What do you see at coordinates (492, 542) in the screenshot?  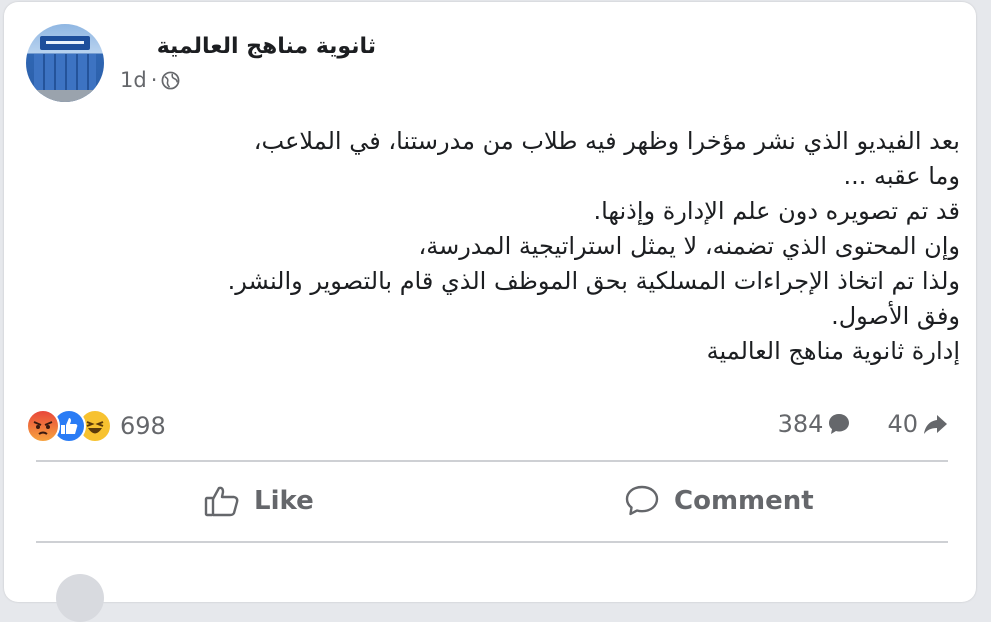 I see `actions-divider` at bounding box center [492, 542].